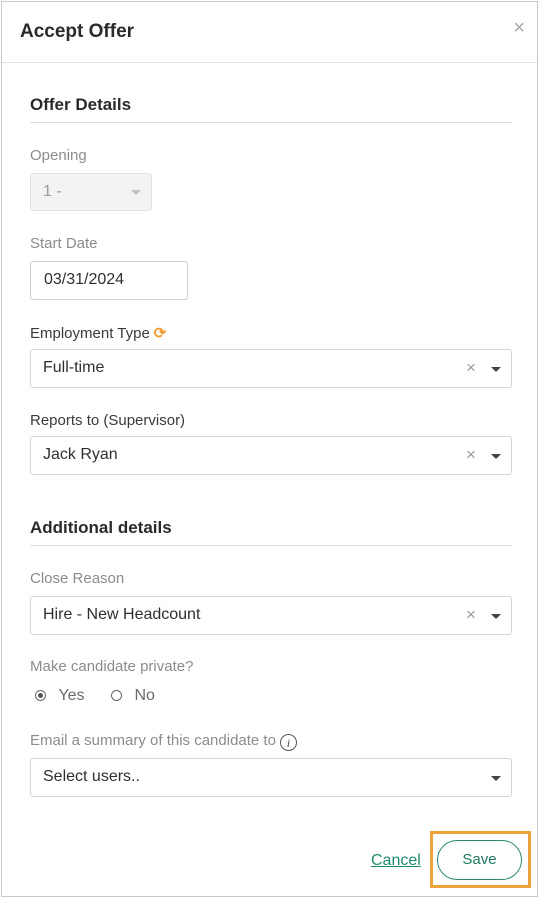 The width and height of the screenshot is (541, 900). I want to click on refresh-icon: ⟳, so click(160, 333).